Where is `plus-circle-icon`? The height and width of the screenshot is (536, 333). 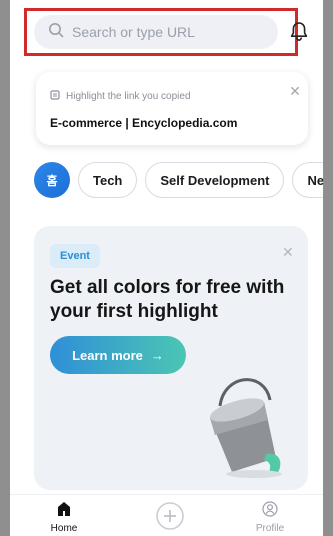
plus-circle-icon is located at coordinates (170, 518).